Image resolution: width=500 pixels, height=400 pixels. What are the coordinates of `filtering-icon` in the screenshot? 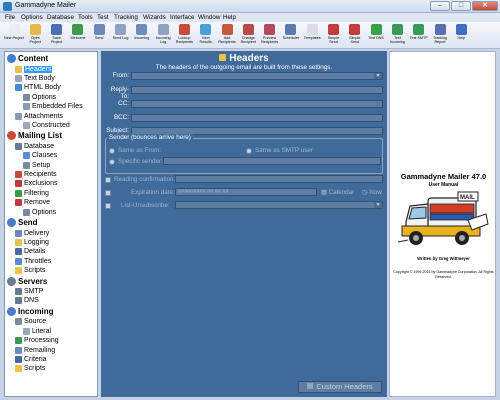 It's located at (18, 193).